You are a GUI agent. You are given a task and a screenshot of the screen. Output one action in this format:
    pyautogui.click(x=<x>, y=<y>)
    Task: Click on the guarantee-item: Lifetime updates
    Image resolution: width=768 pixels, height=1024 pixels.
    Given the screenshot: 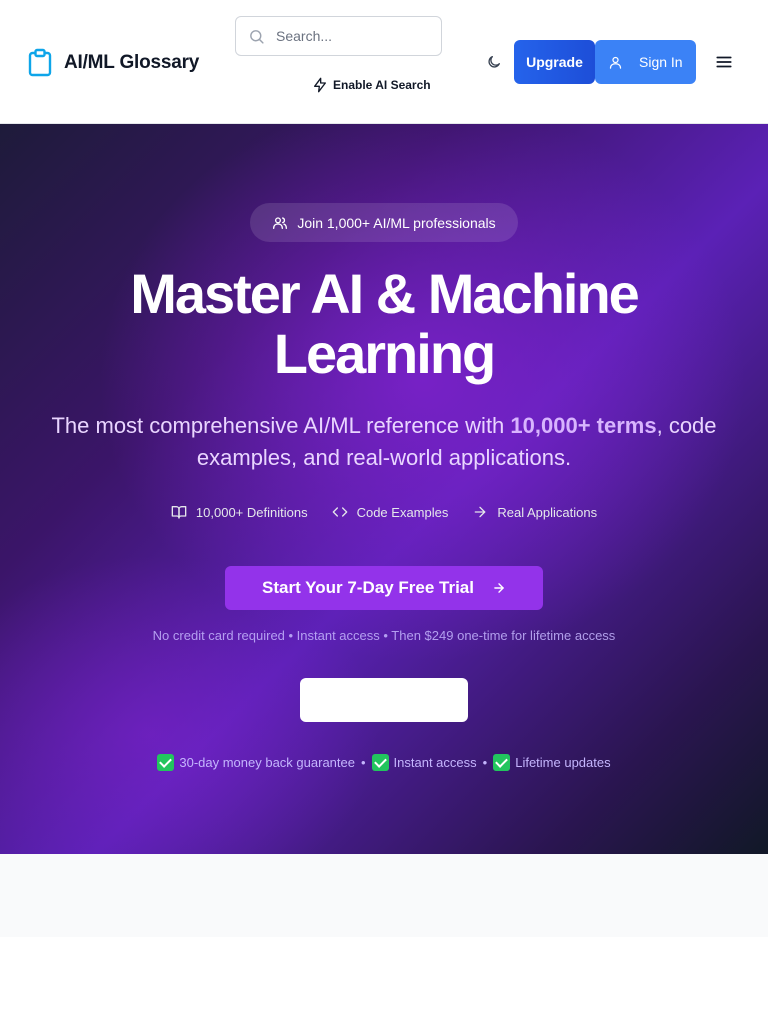 What is the action you would take?
    pyautogui.click(x=552, y=762)
    